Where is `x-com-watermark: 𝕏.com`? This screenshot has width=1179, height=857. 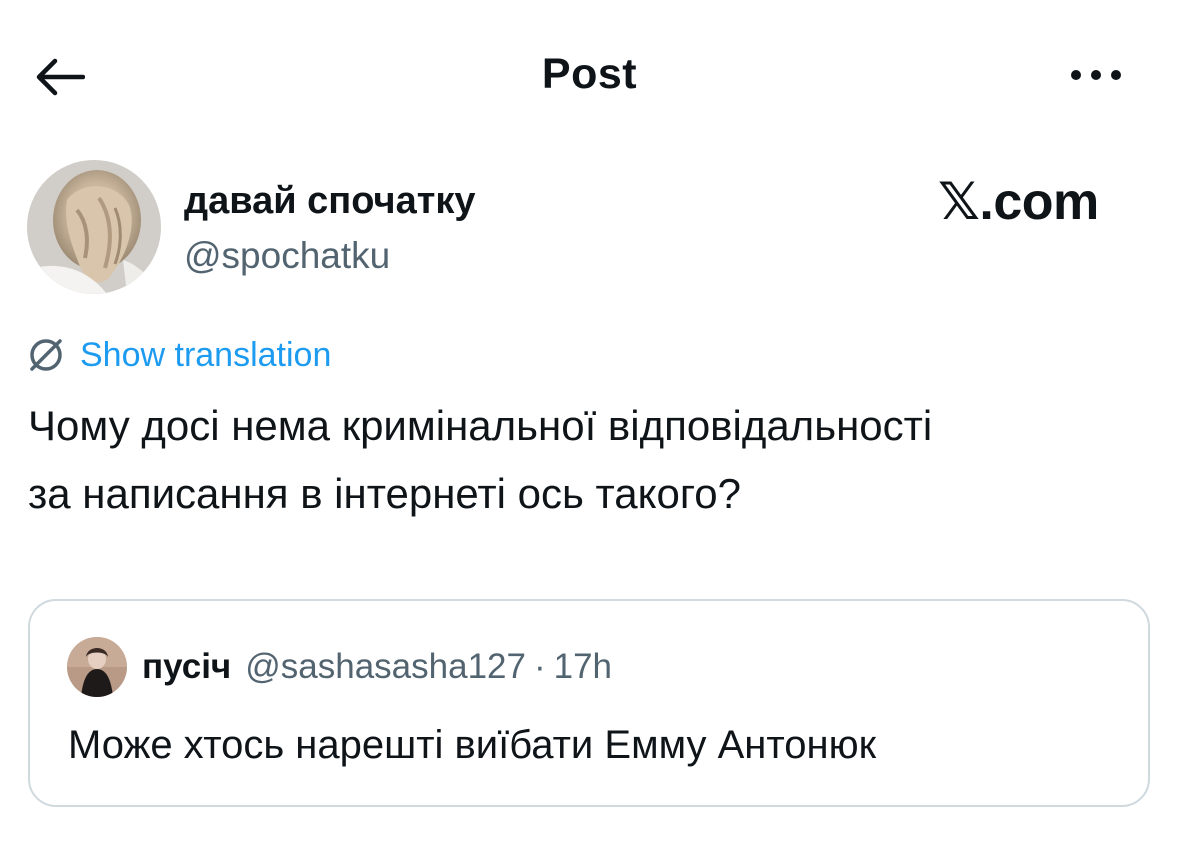 x-com-watermark: 𝕏.com is located at coordinates (1033, 202).